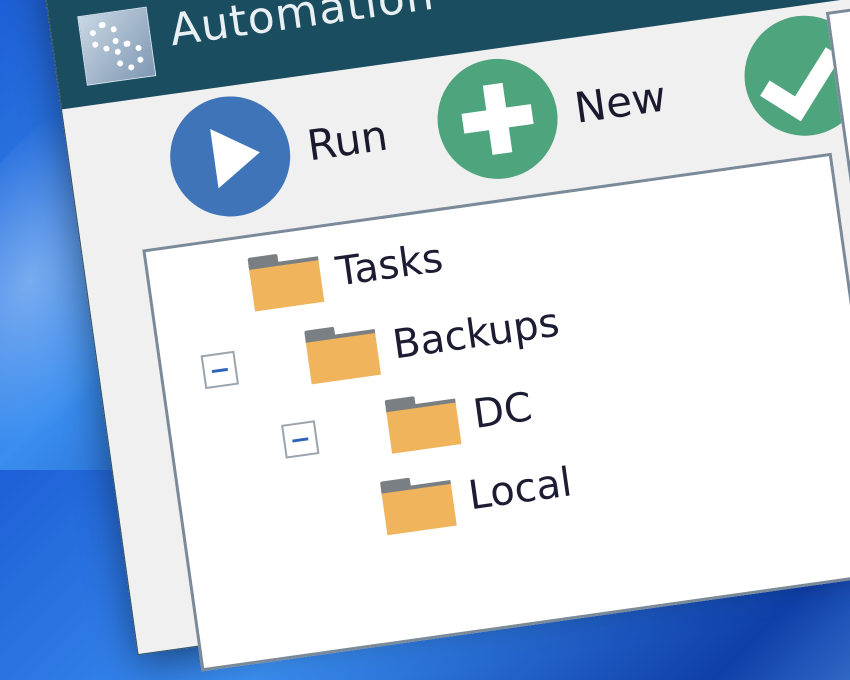  I want to click on tree-item-dc: DC, so click(408, 424).